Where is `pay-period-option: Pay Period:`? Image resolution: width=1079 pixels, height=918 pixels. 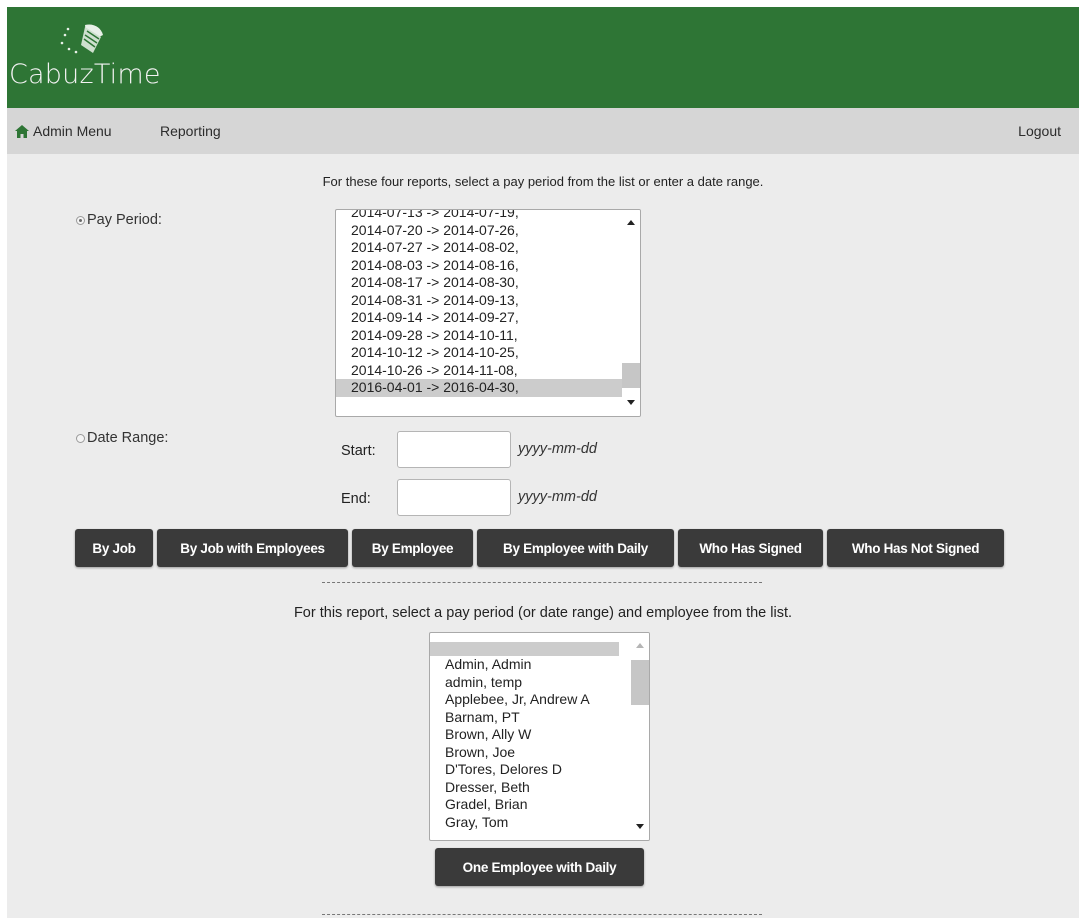 pay-period-option: Pay Period: is located at coordinates (119, 220).